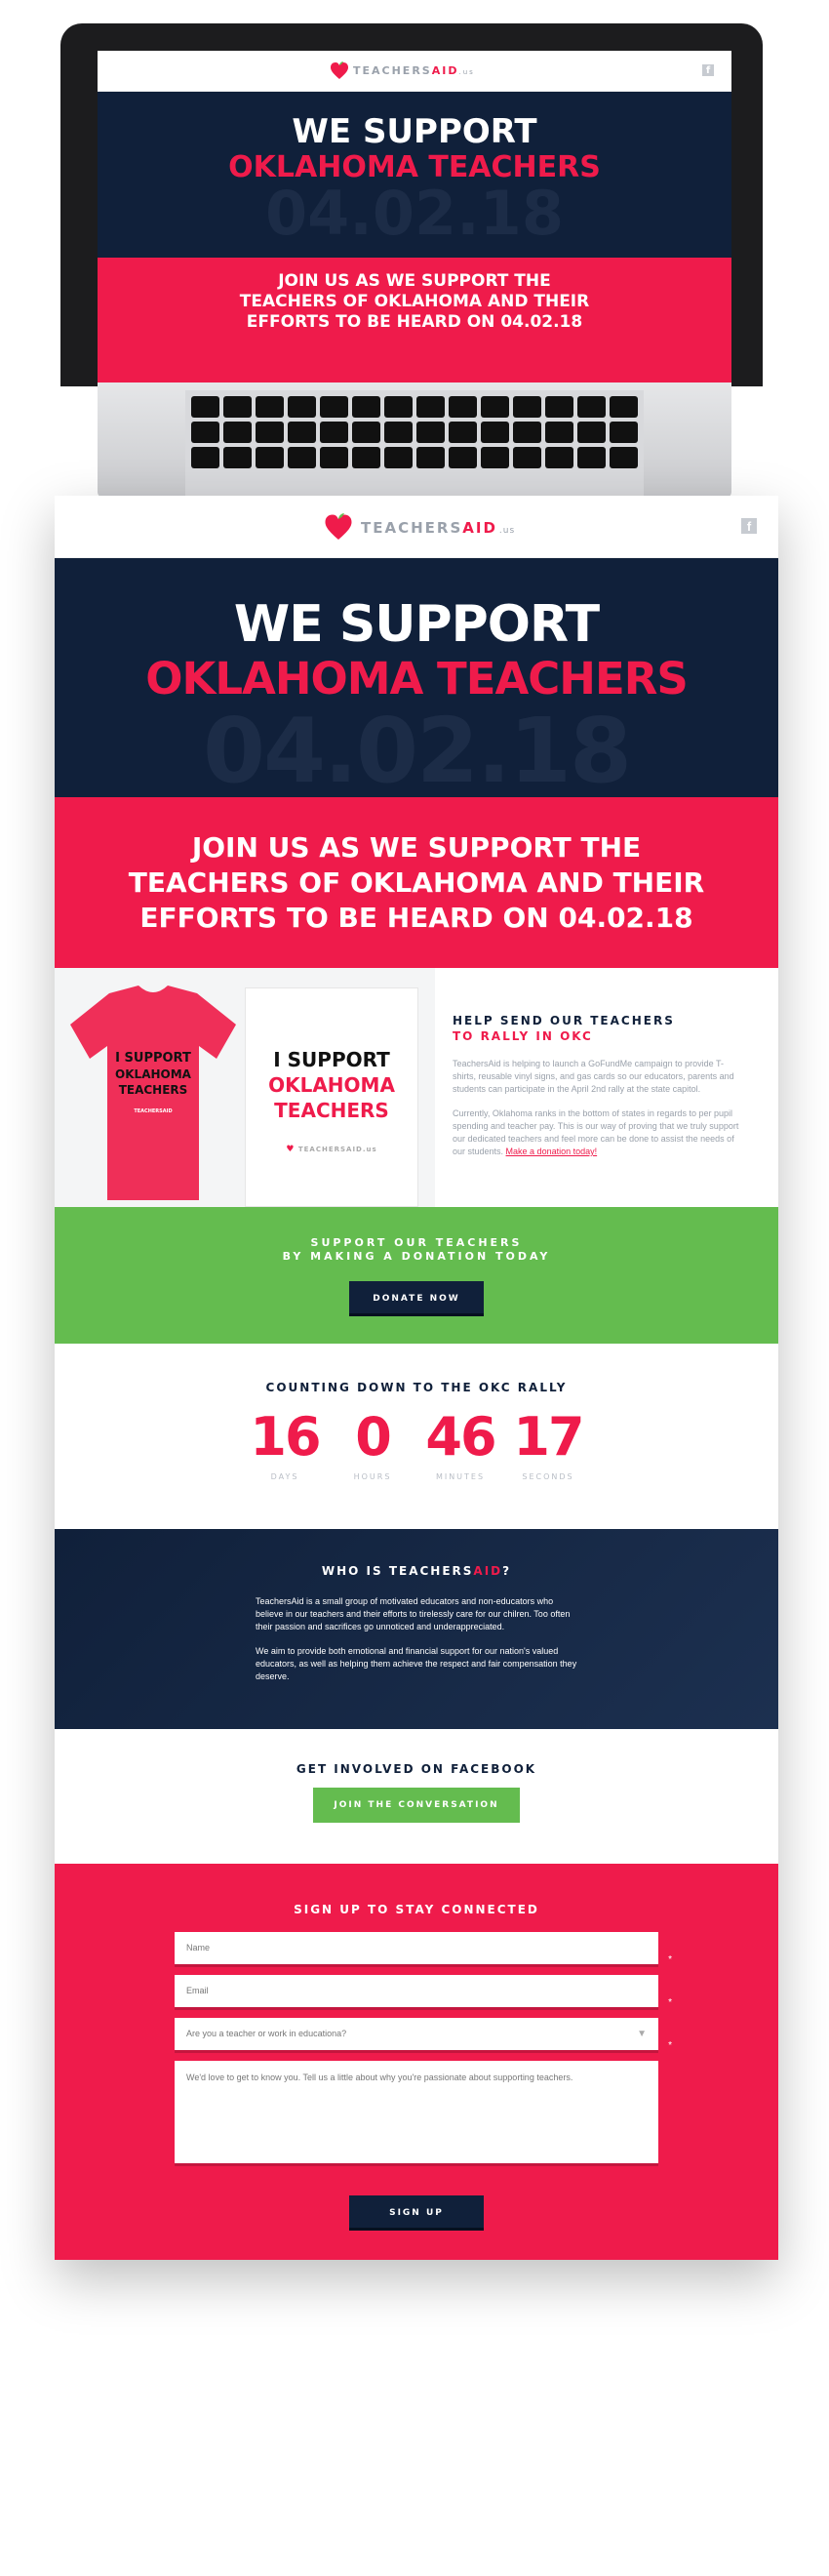 This screenshot has width=829, height=2576. Describe the element at coordinates (416, 1769) in the screenshot. I see `facebook-title: GET INVOLVED ON FACEBOOK` at that location.